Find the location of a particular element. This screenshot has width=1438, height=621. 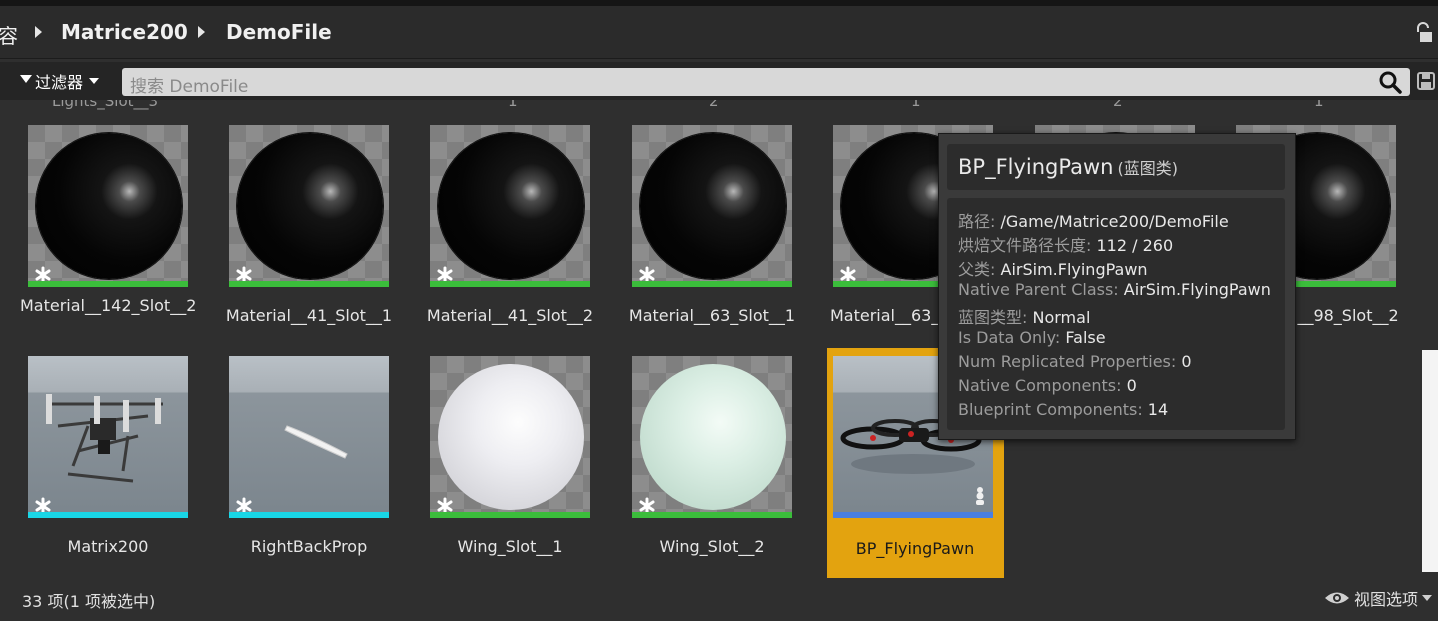

asset-tile-material: Material__142_Slot__2 is located at coordinates (108, 230).